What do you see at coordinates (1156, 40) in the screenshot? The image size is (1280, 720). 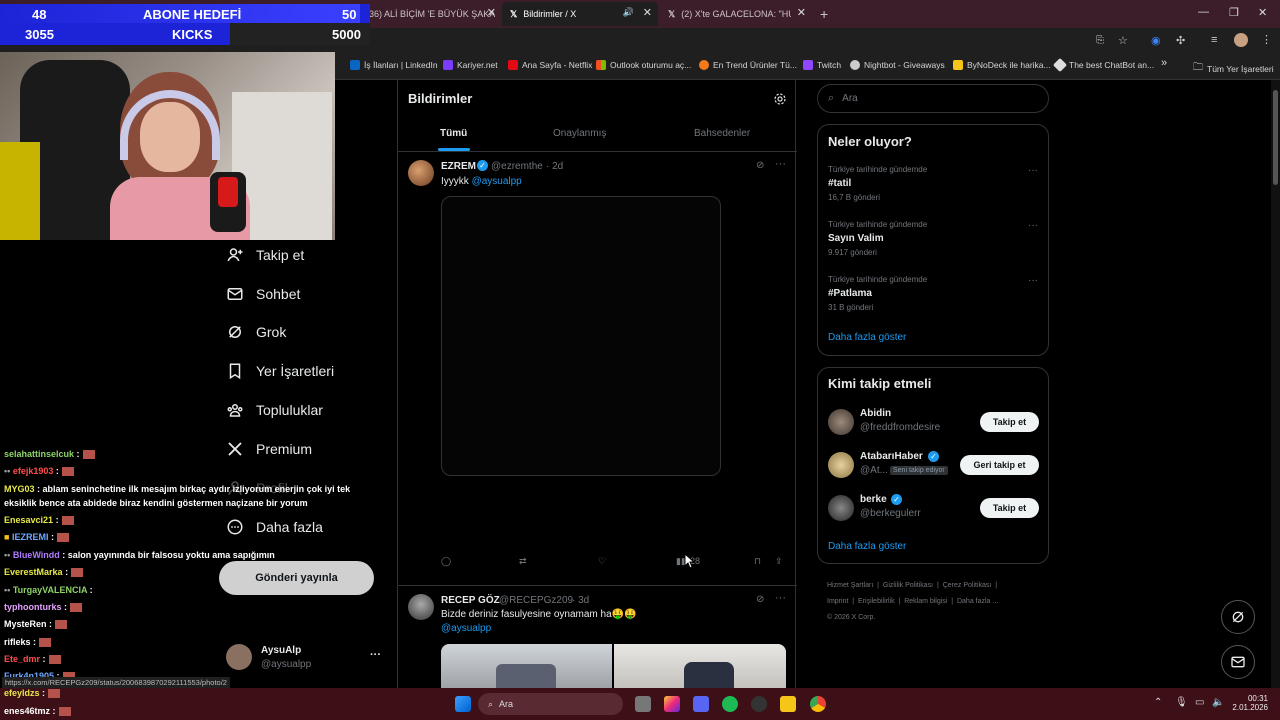 I see `extension-icon: ◉` at bounding box center [1156, 40].